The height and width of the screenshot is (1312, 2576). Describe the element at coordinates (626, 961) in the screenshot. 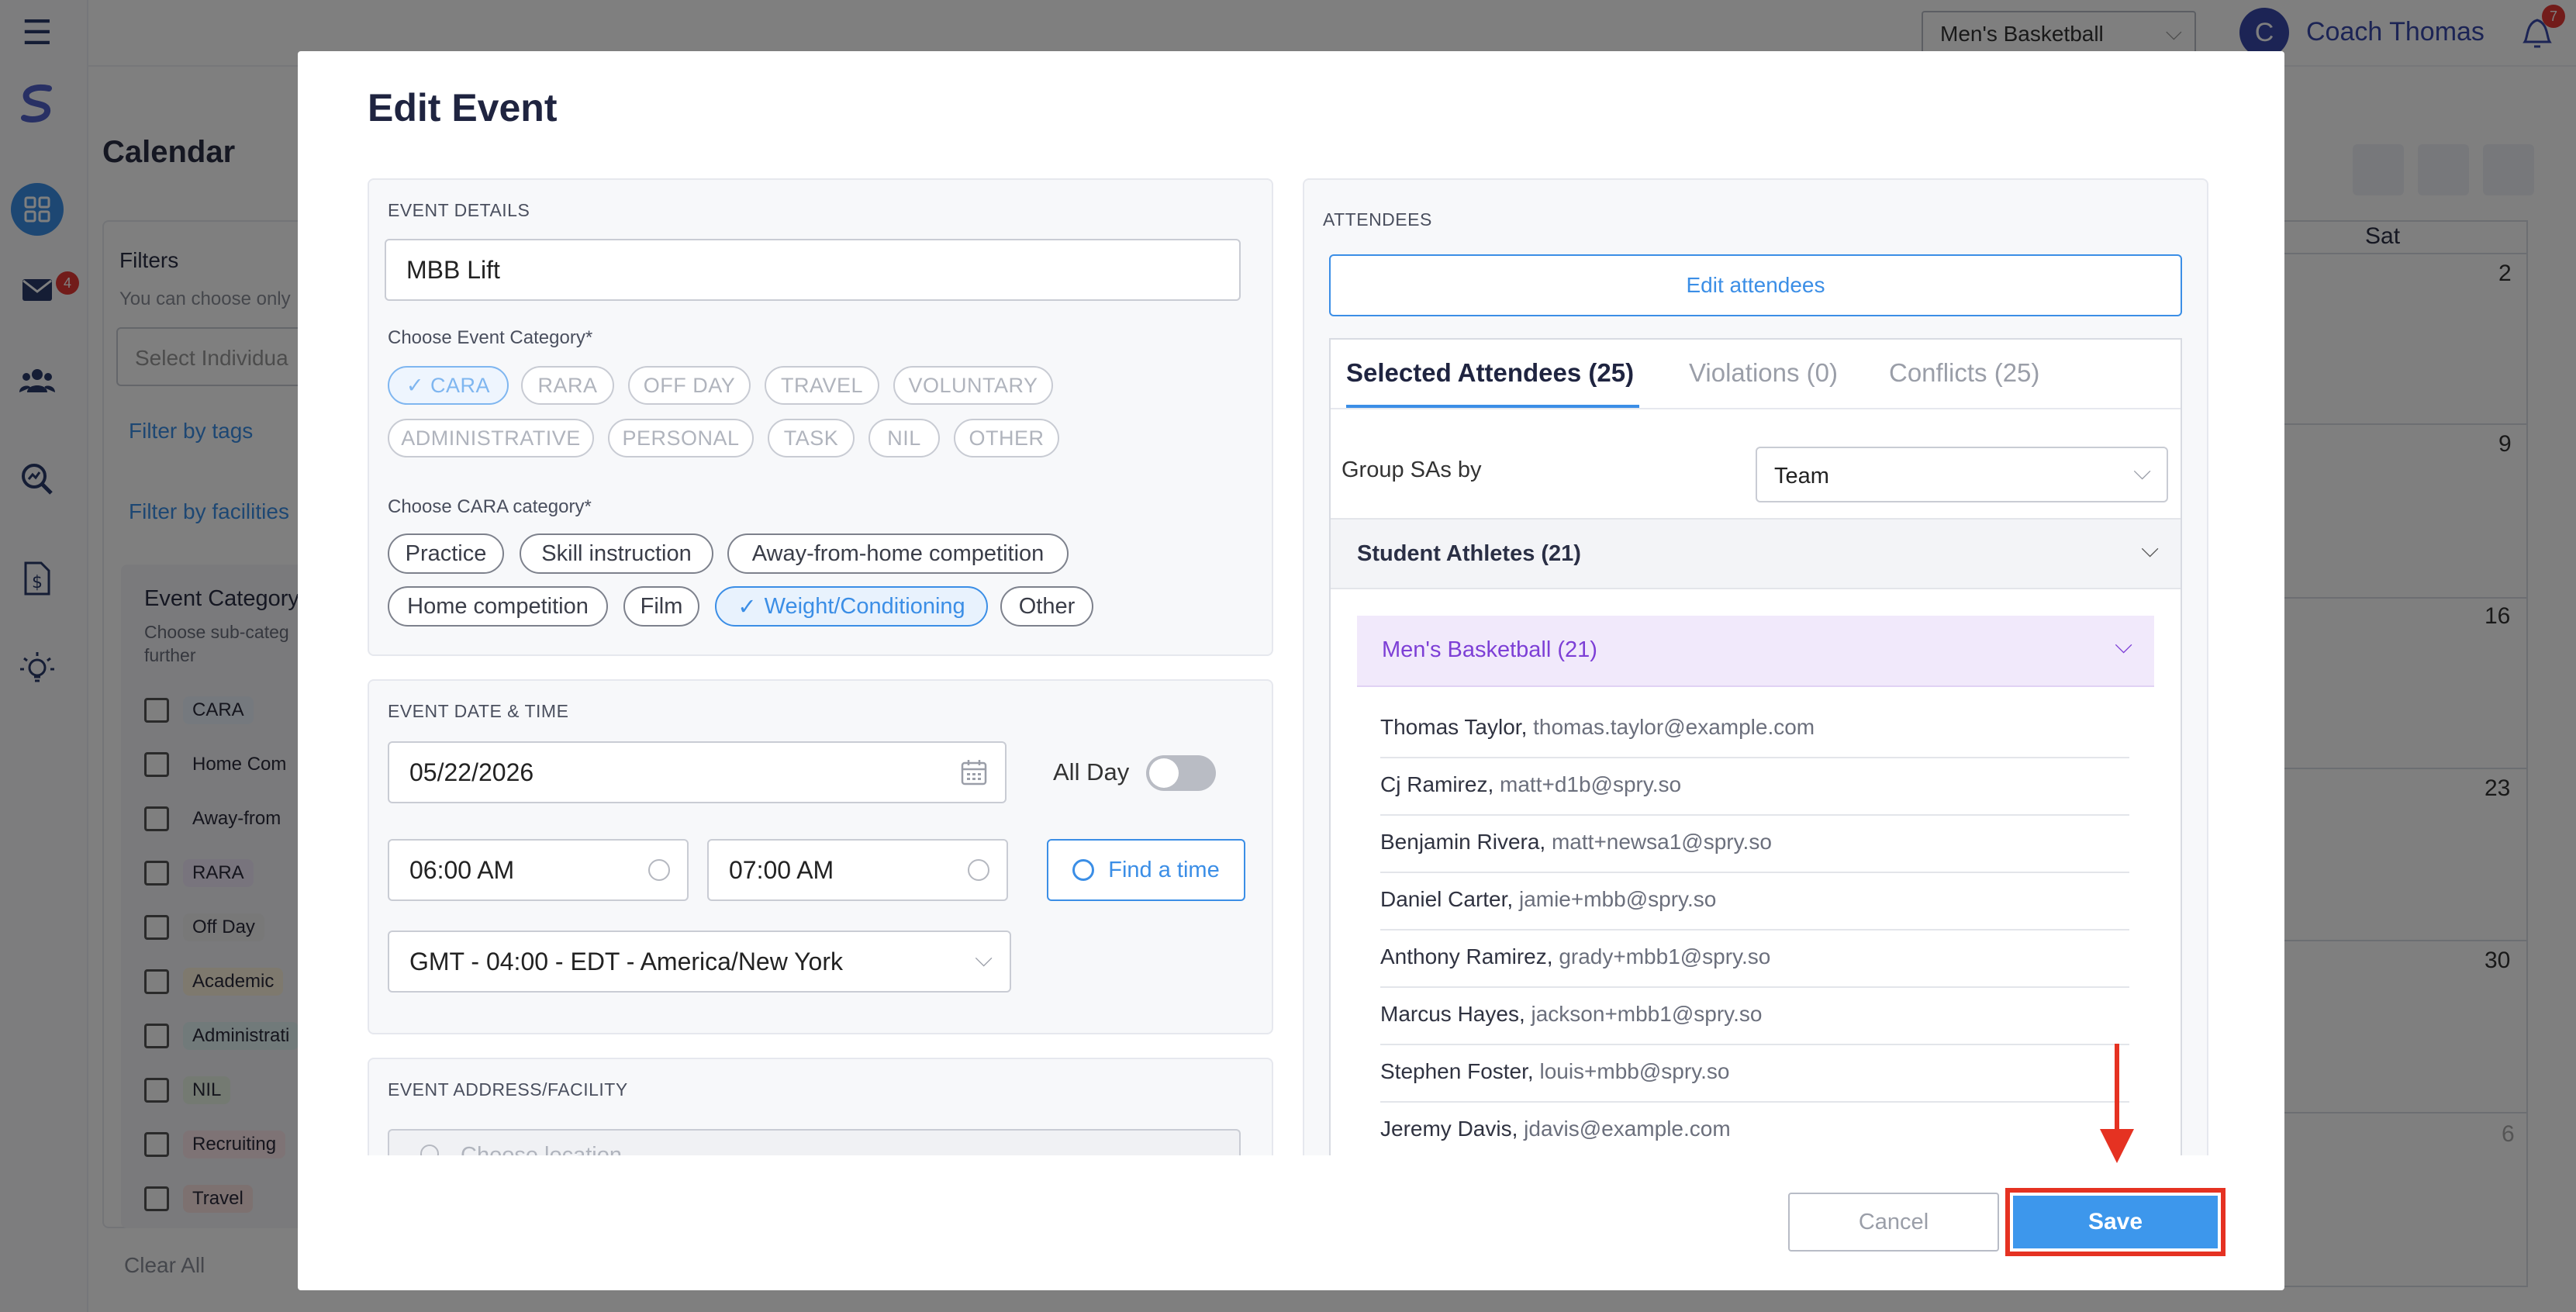

I see `timezone-value: GMT - 04:00 - EDT - America/New York` at that location.